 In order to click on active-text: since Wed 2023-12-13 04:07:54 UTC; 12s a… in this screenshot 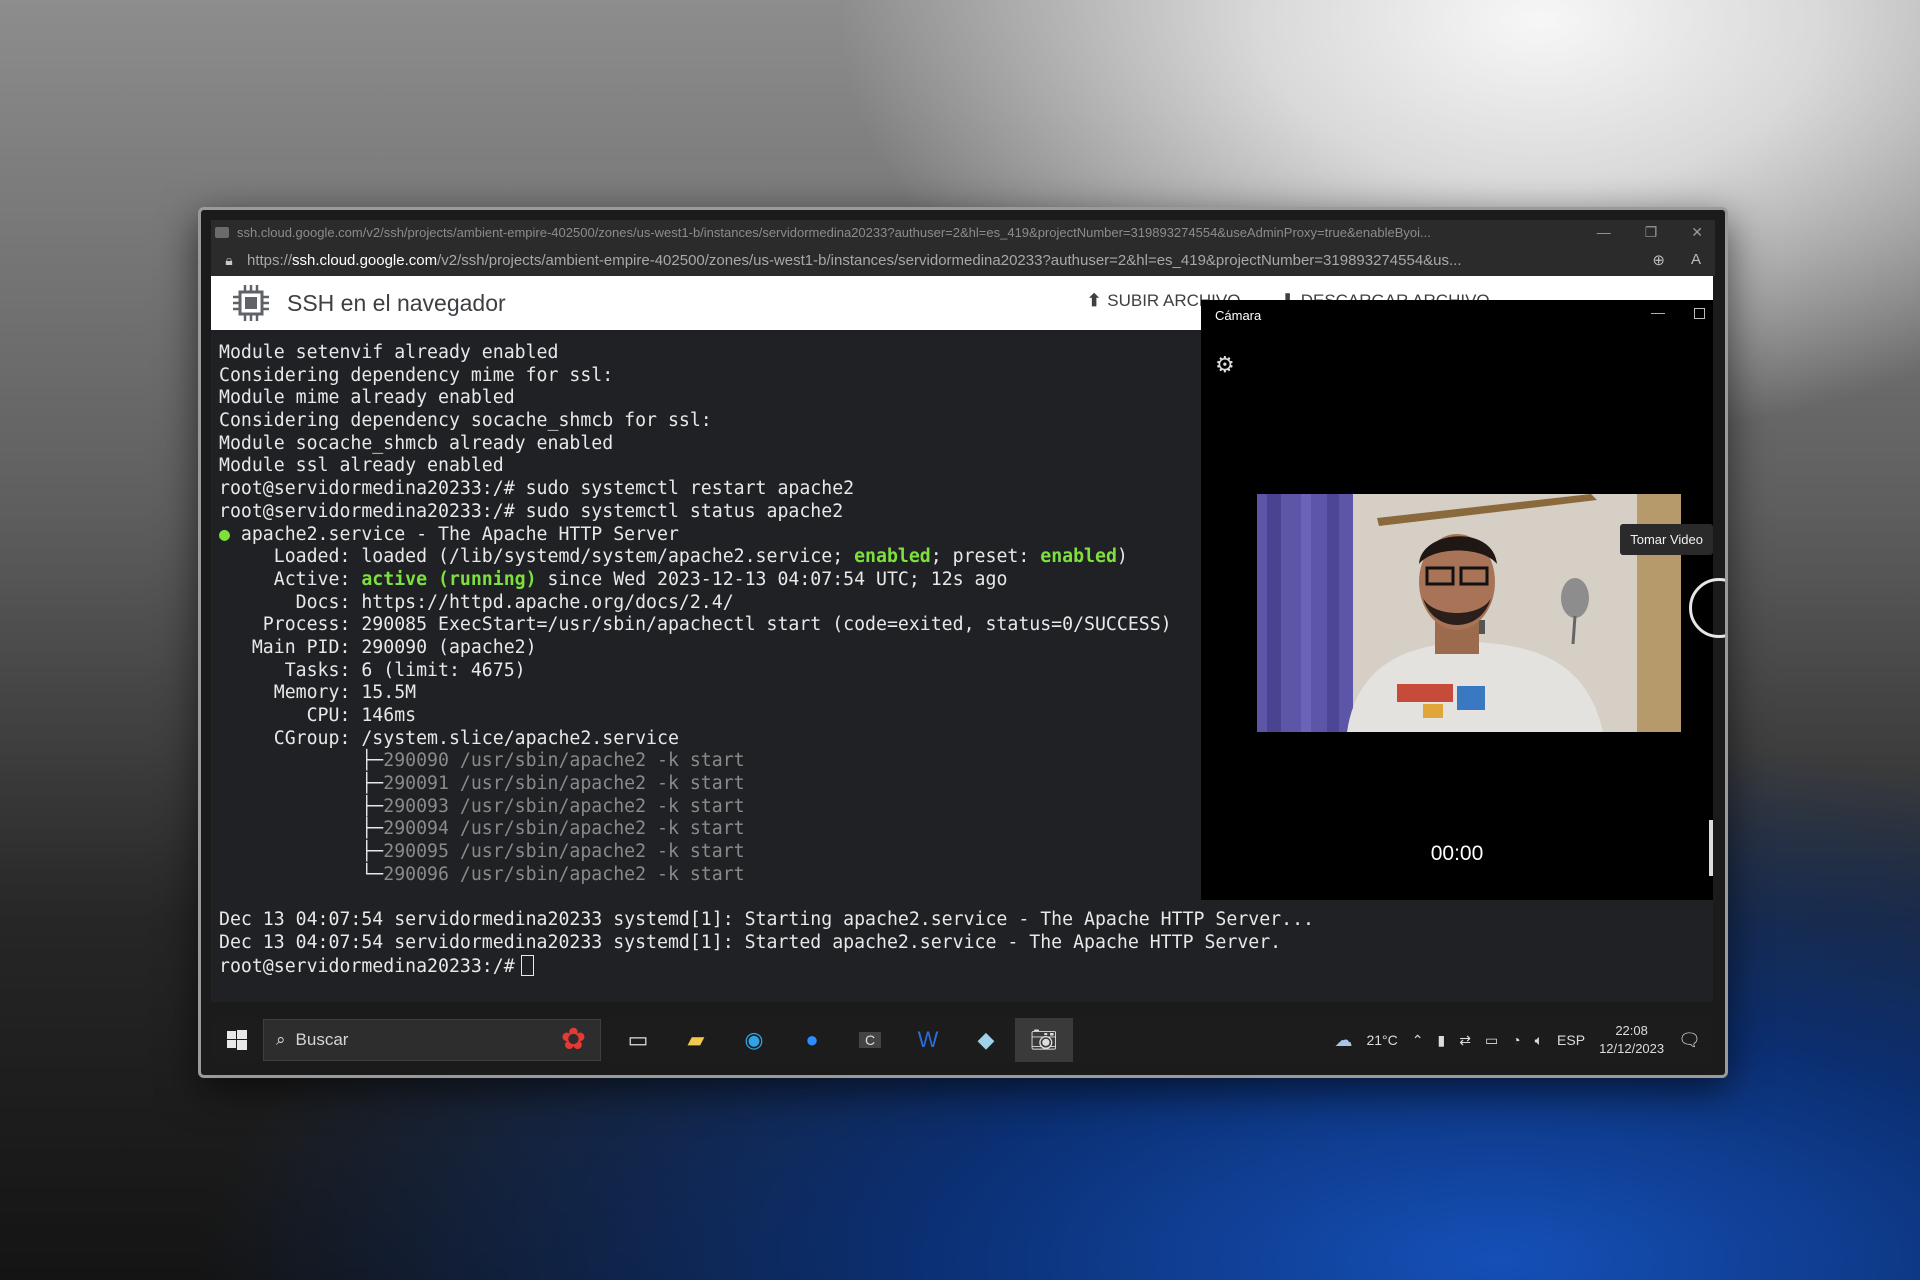, I will do `click(772, 579)`.